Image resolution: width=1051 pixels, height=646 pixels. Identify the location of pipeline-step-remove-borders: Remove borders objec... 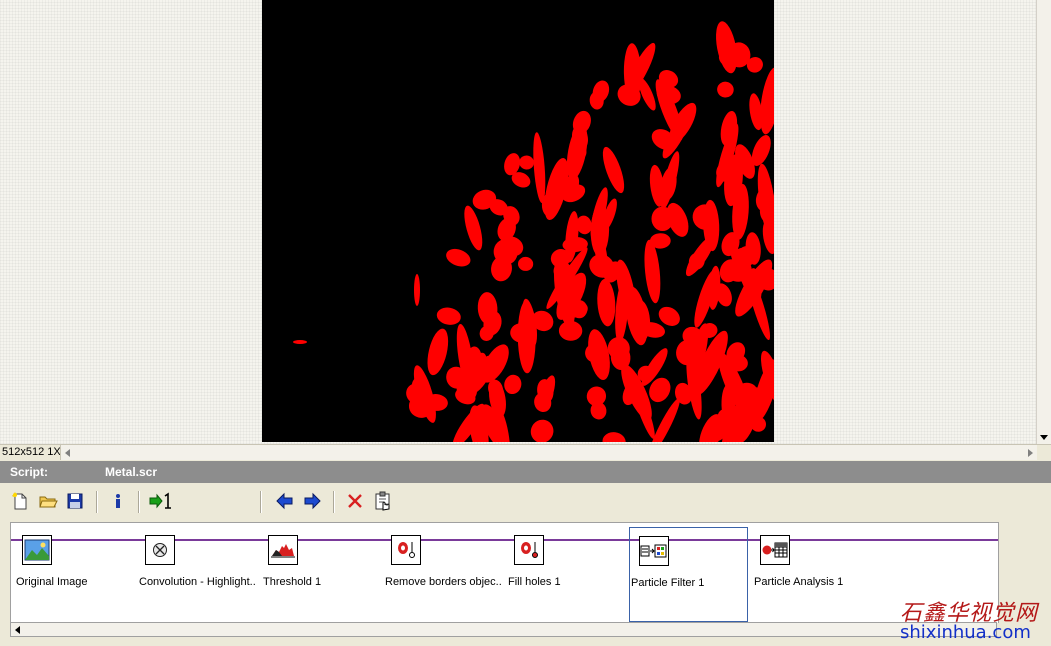
(446, 570).